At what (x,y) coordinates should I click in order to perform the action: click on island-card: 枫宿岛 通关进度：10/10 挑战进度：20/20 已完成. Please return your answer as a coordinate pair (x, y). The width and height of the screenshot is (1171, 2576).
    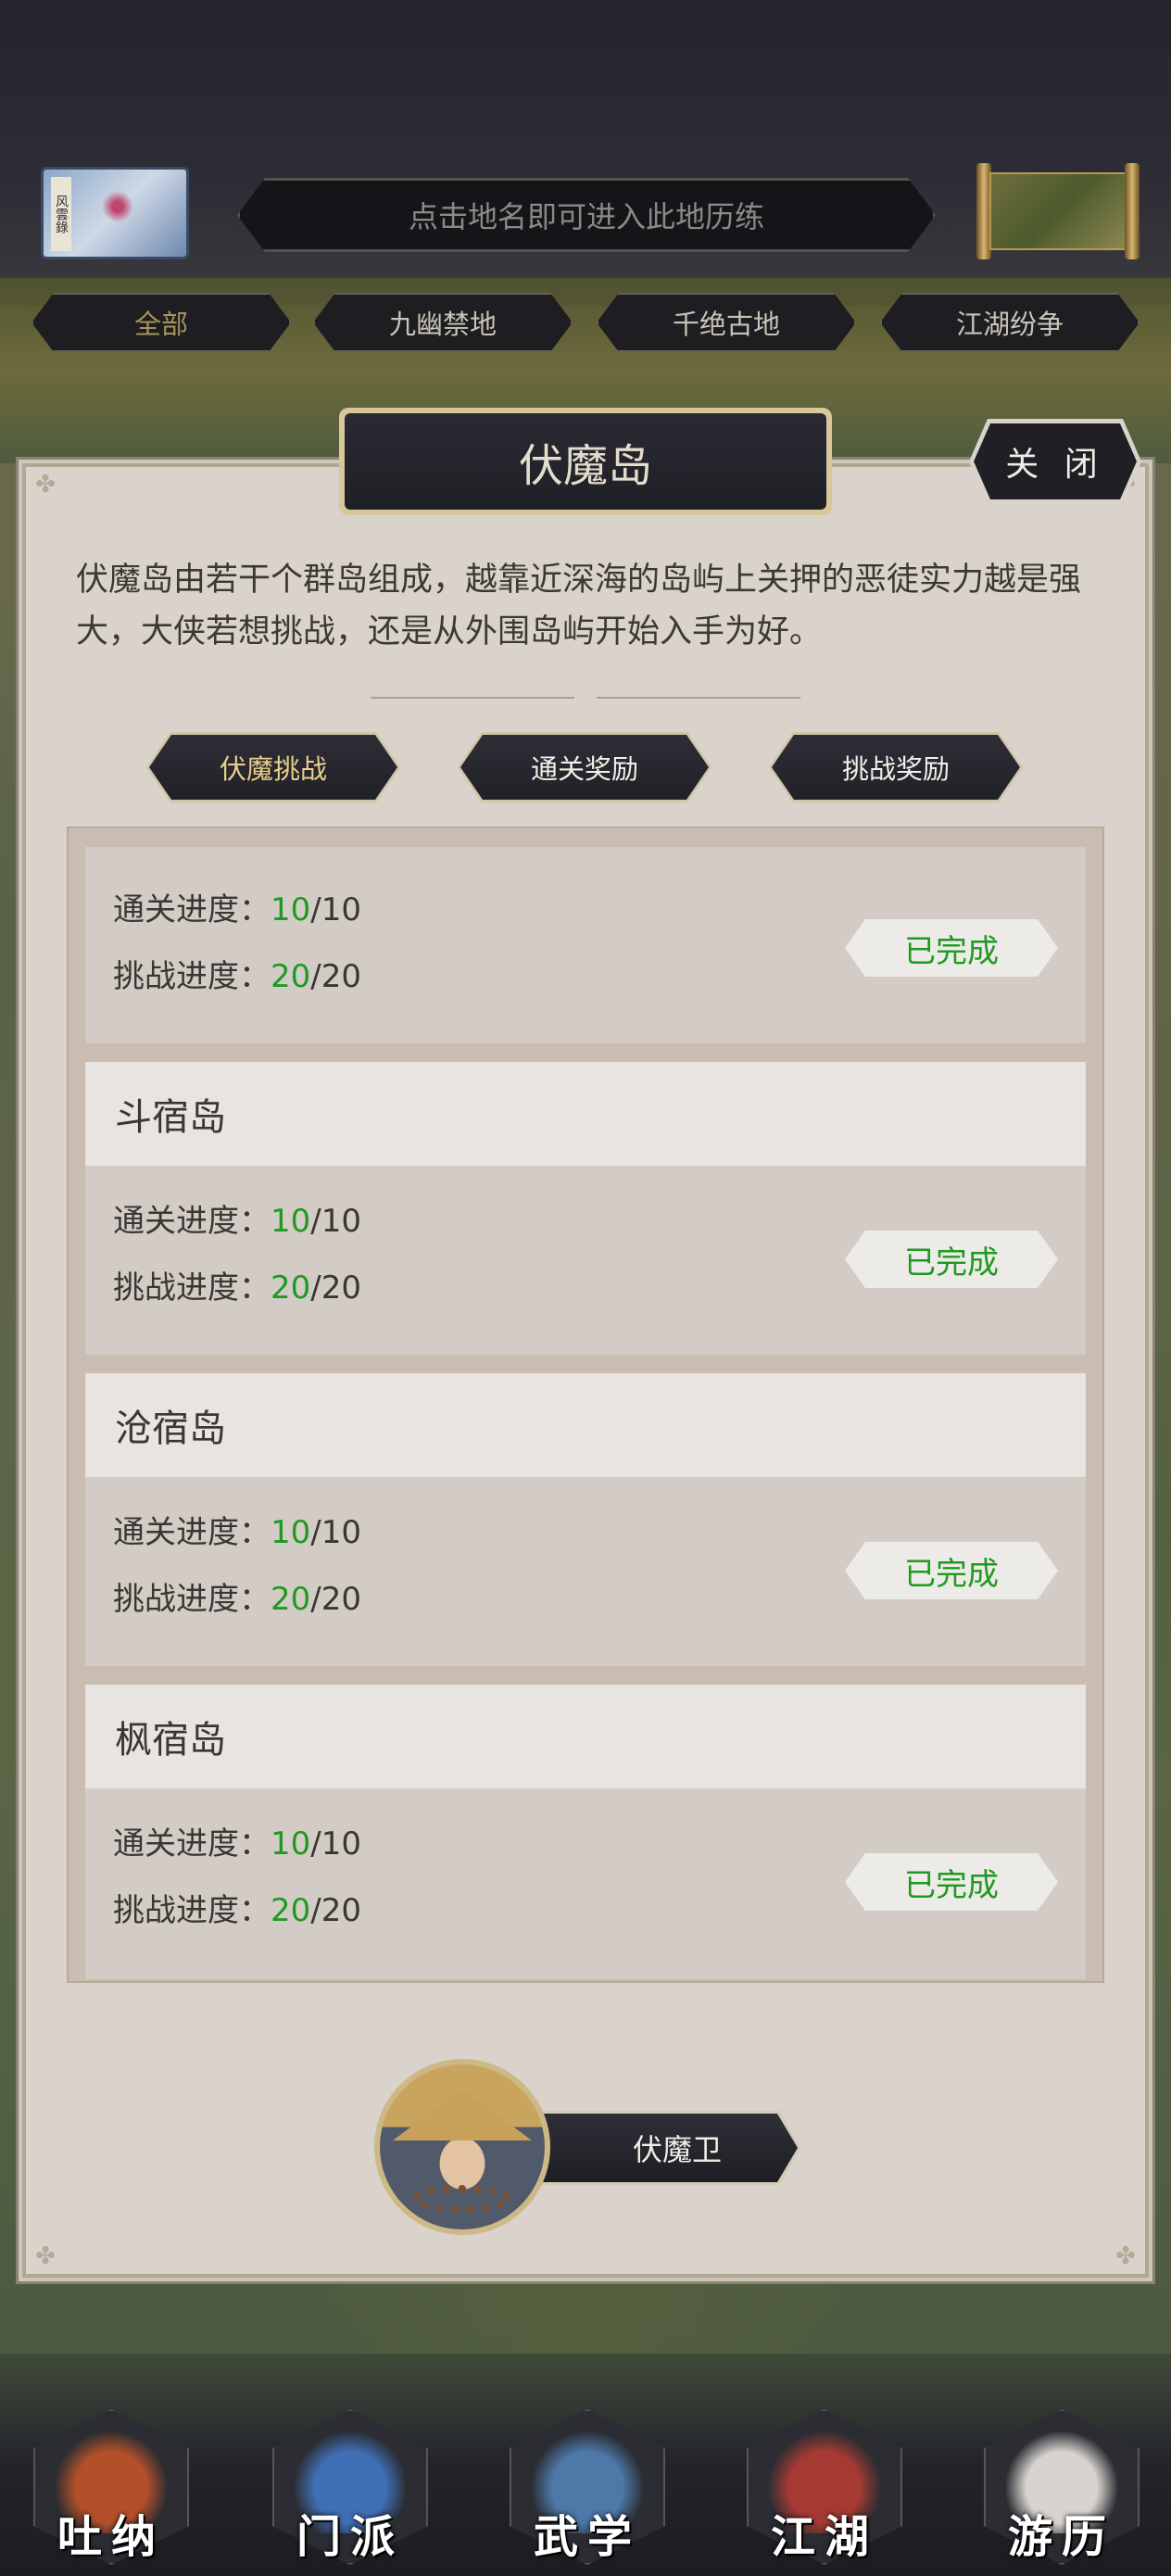
    Looking at the image, I should click on (585, 1832).